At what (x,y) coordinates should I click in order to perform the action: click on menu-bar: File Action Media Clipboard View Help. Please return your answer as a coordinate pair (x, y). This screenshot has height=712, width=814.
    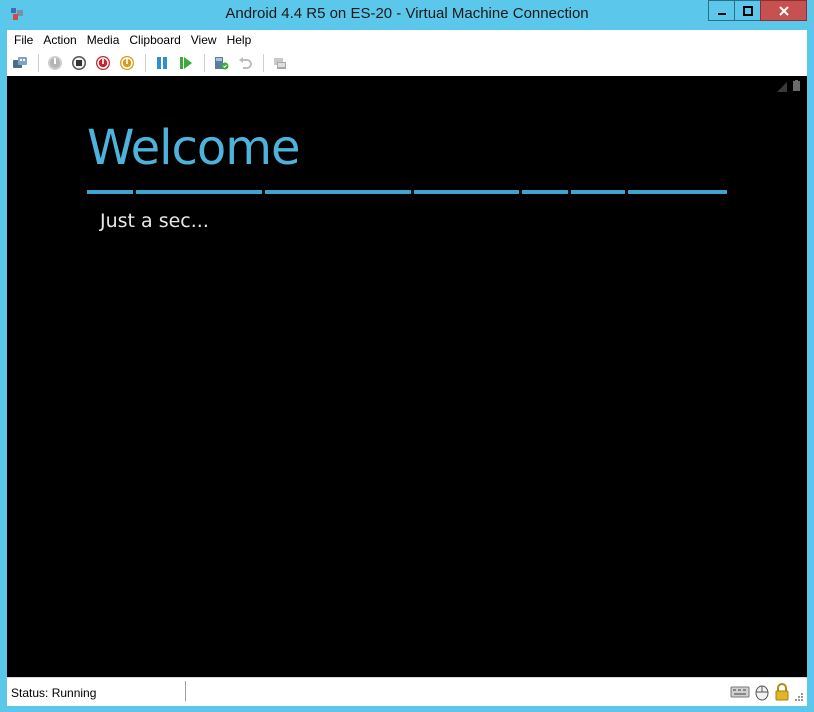
    Looking at the image, I should click on (407, 40).